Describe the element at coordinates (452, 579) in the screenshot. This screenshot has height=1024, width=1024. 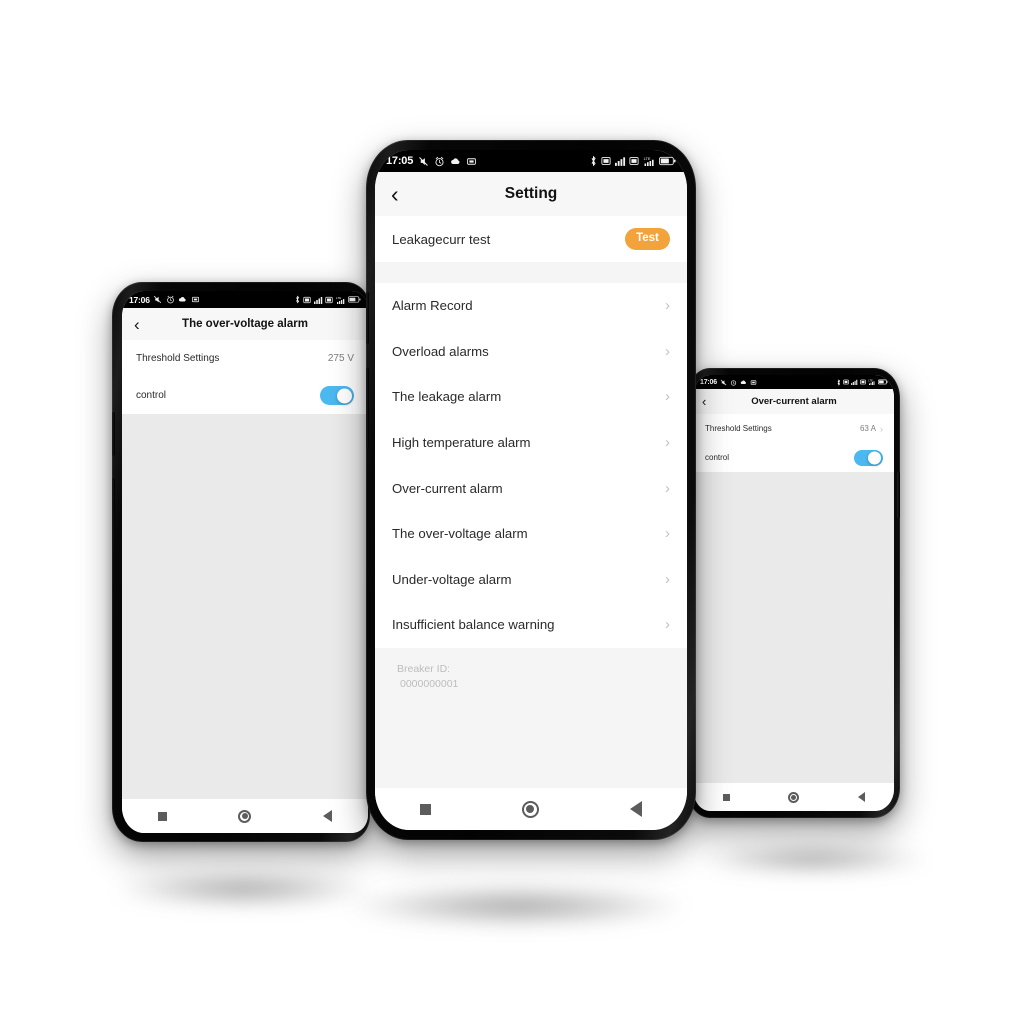
I see `menu-item-label: Under-voltage alarm` at that location.